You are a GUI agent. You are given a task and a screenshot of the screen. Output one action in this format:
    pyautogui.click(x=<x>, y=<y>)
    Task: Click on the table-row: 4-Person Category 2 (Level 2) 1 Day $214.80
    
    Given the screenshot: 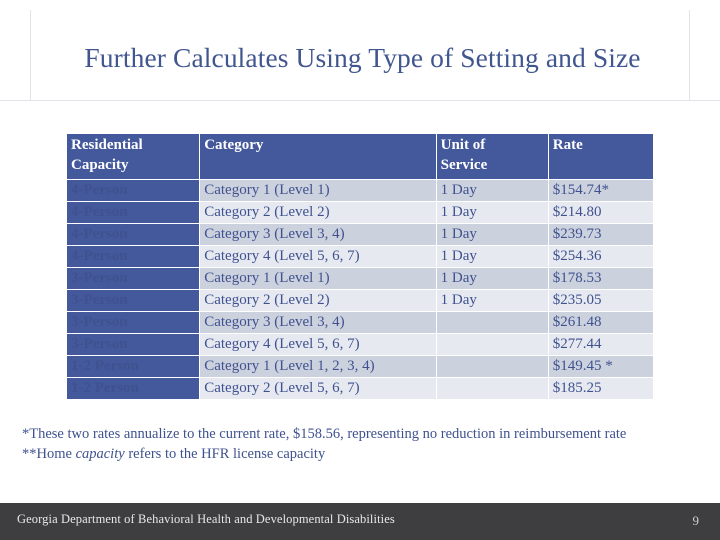 What is the action you would take?
    pyautogui.click(x=360, y=212)
    